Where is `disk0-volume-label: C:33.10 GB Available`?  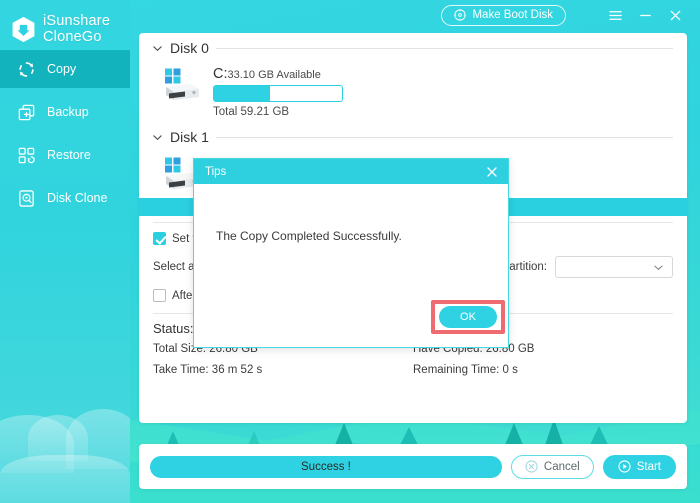 disk0-volume-label: C:33.10 GB Available is located at coordinates (278, 74).